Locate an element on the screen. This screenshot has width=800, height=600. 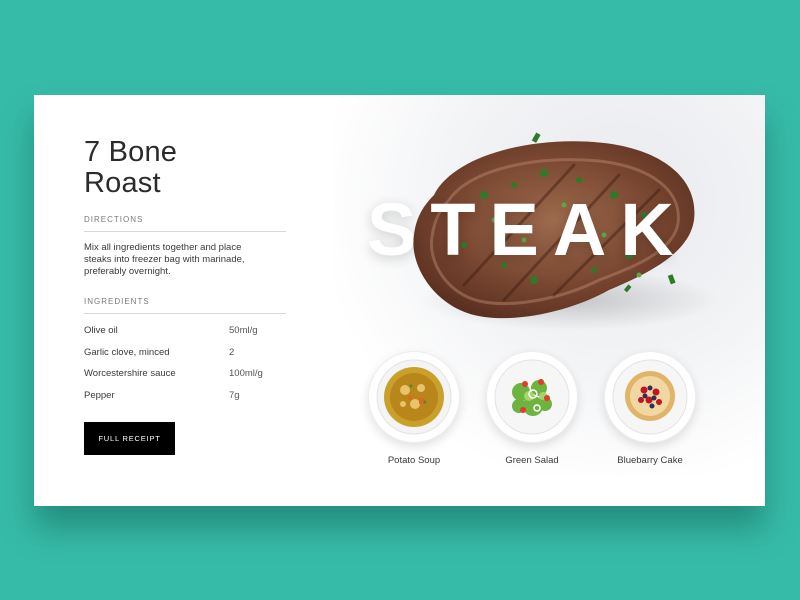
ingredient-name: Worcestershire sauce is located at coordinates (130, 374).